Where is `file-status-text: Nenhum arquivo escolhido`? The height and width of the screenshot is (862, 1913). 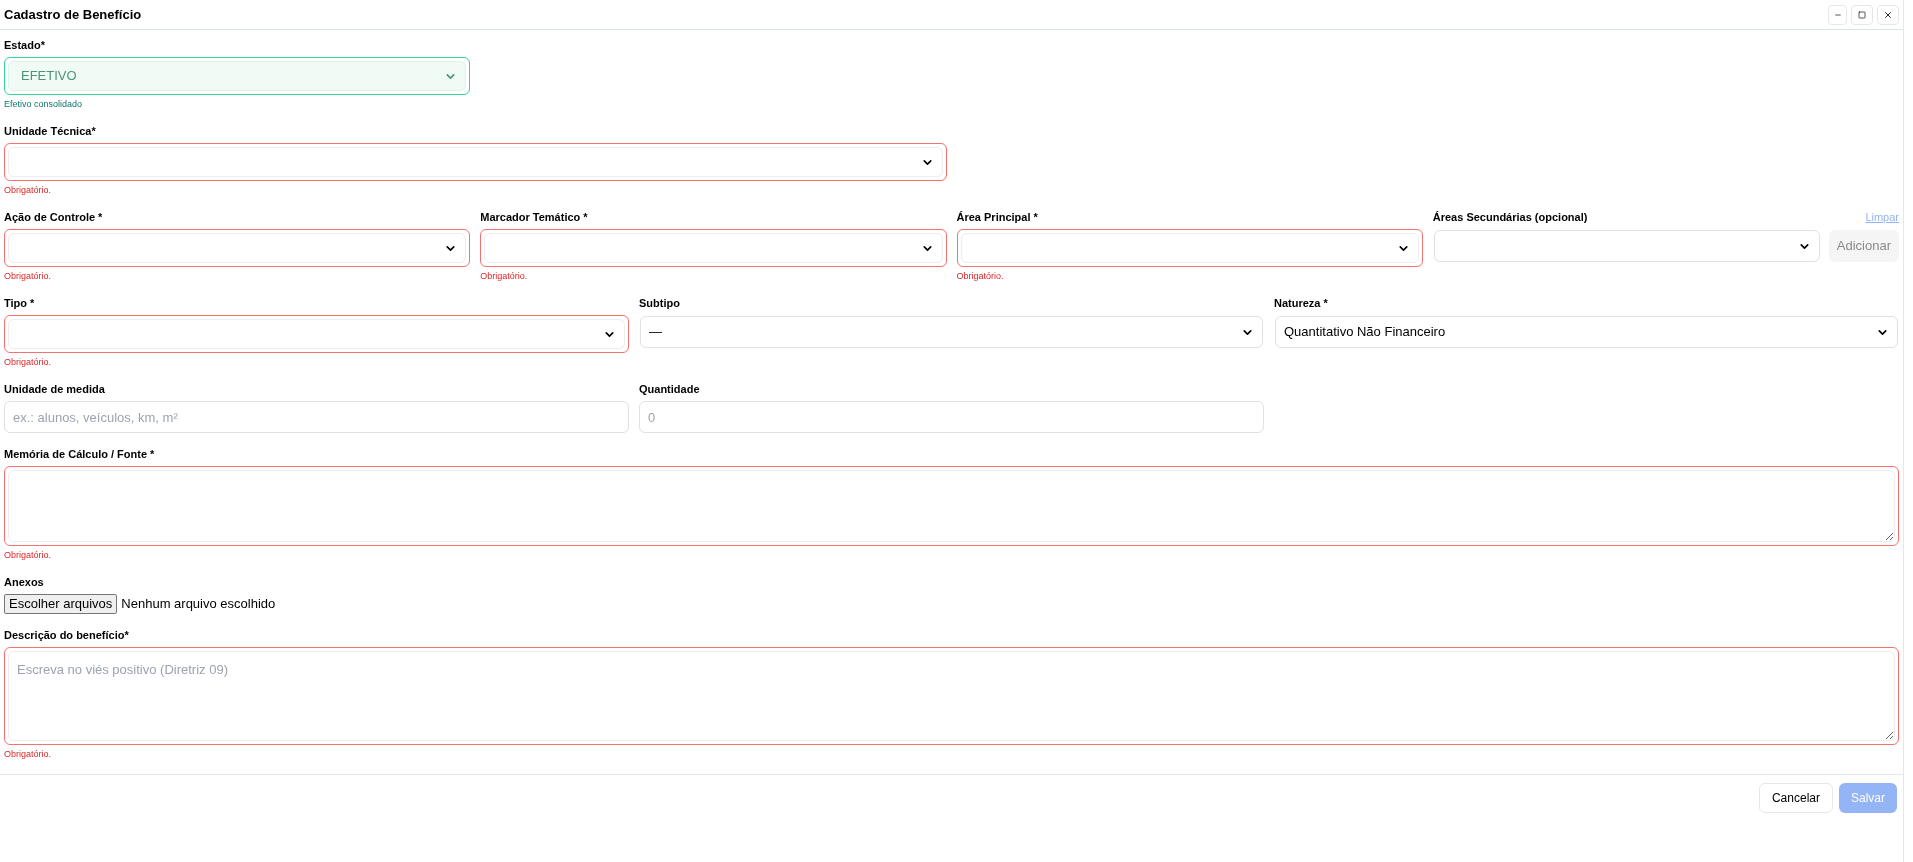 file-status-text: Nenhum arquivo escolhido is located at coordinates (198, 604).